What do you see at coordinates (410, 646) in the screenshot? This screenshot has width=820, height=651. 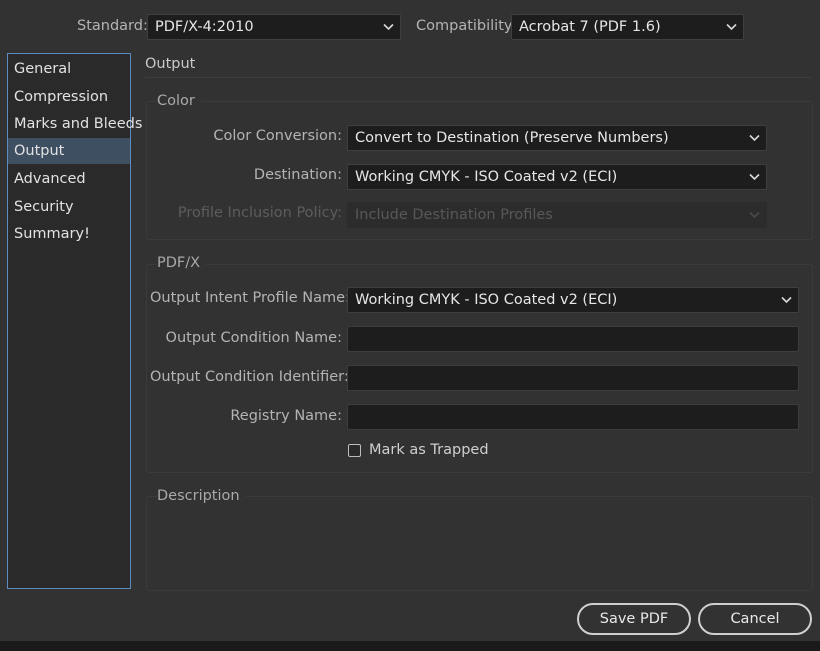 I see `background-strip` at bounding box center [410, 646].